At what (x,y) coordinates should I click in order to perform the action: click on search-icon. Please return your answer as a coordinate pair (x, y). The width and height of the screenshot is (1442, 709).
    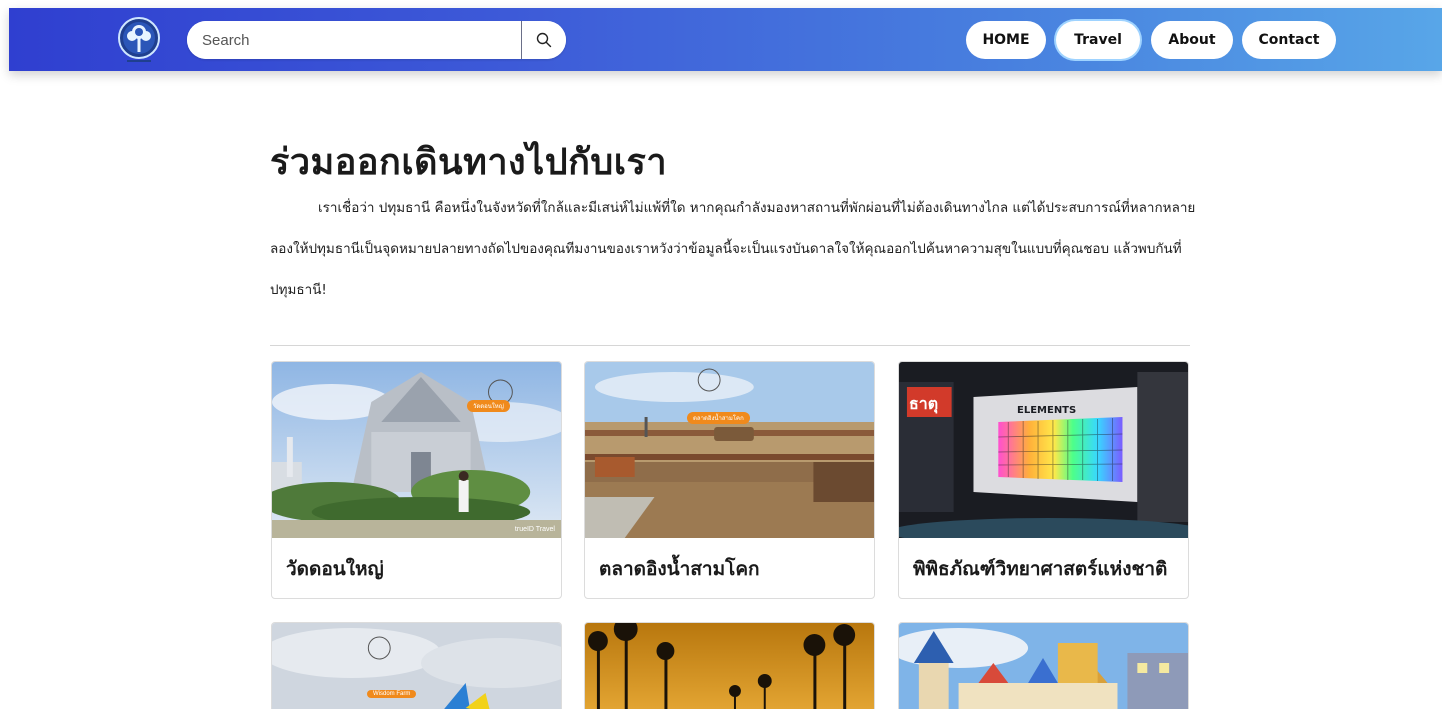
    Looking at the image, I should click on (544, 40).